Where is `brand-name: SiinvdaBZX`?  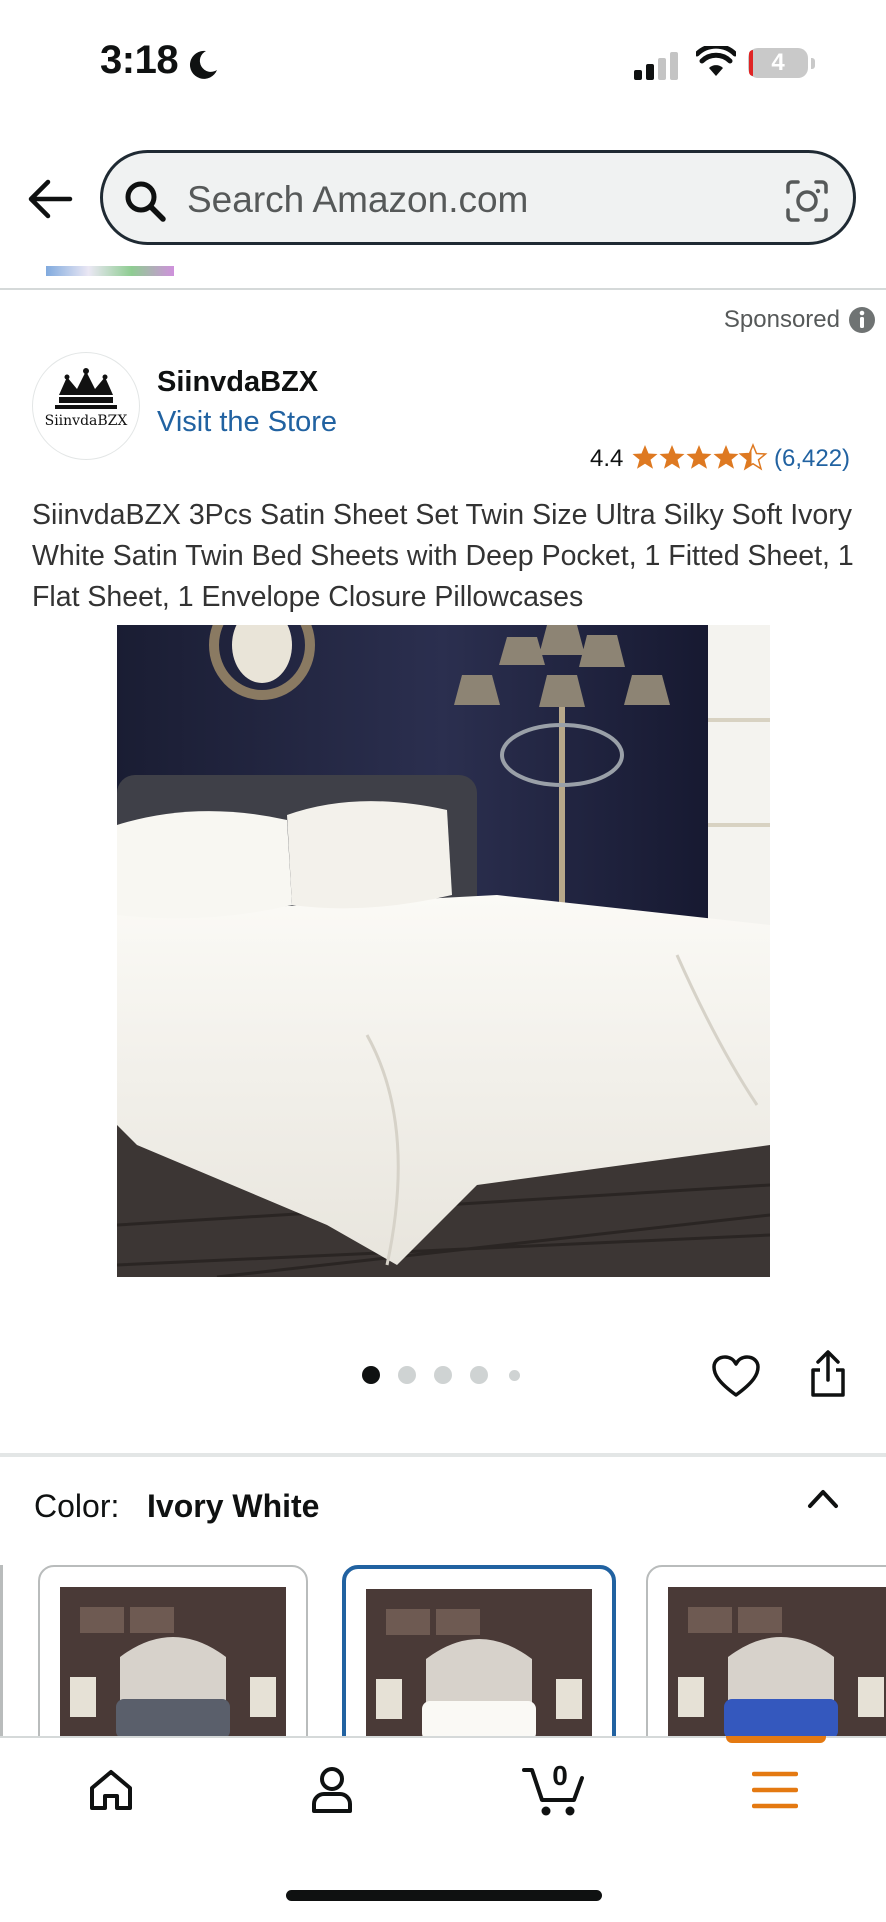
brand-name: SiinvdaBZX is located at coordinates (237, 382).